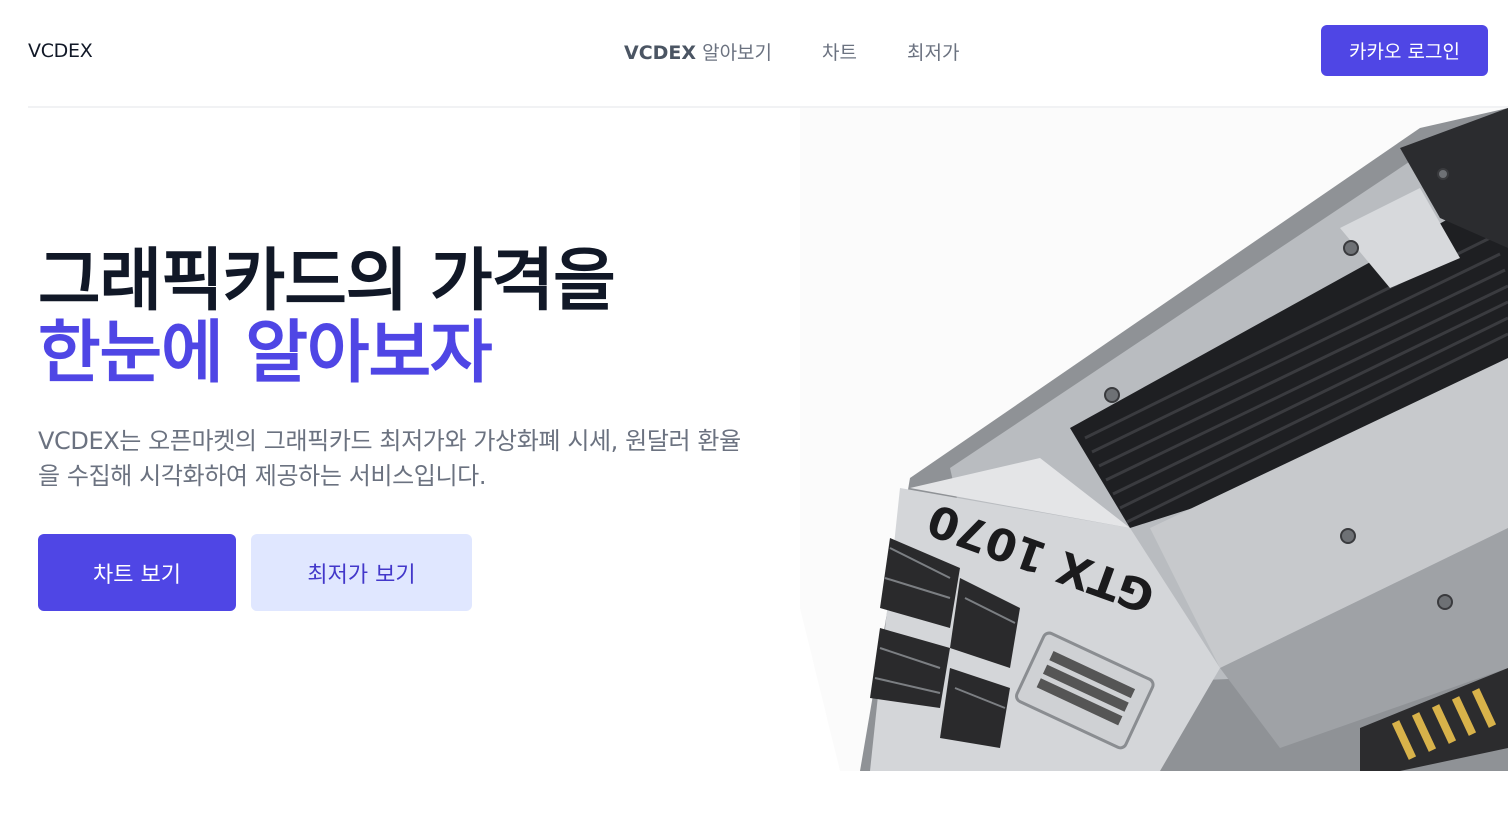 The width and height of the screenshot is (1508, 815). Describe the element at coordinates (361, 572) in the screenshot. I see `view-lowest-price-button: 최저가 보기` at that location.